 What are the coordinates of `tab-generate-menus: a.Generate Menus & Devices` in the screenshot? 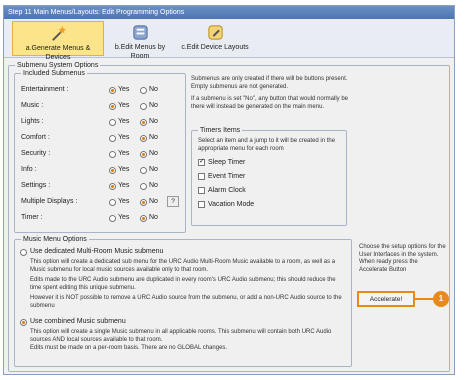 It's located at (58, 41).